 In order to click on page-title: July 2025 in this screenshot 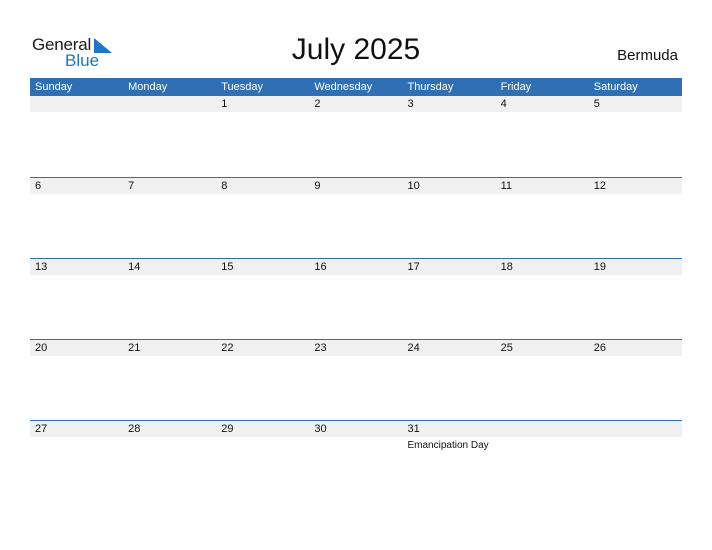, I will do `click(356, 49)`.